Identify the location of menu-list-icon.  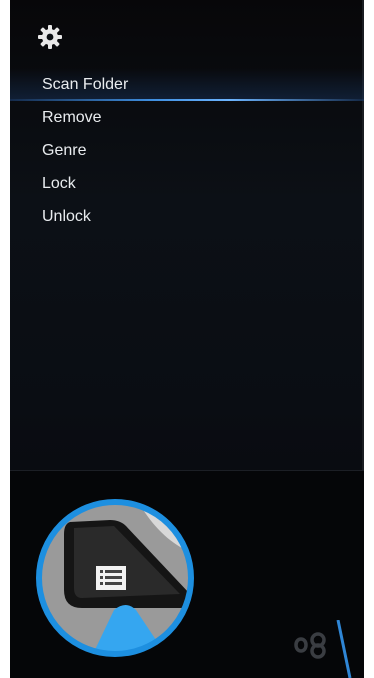
(111, 578).